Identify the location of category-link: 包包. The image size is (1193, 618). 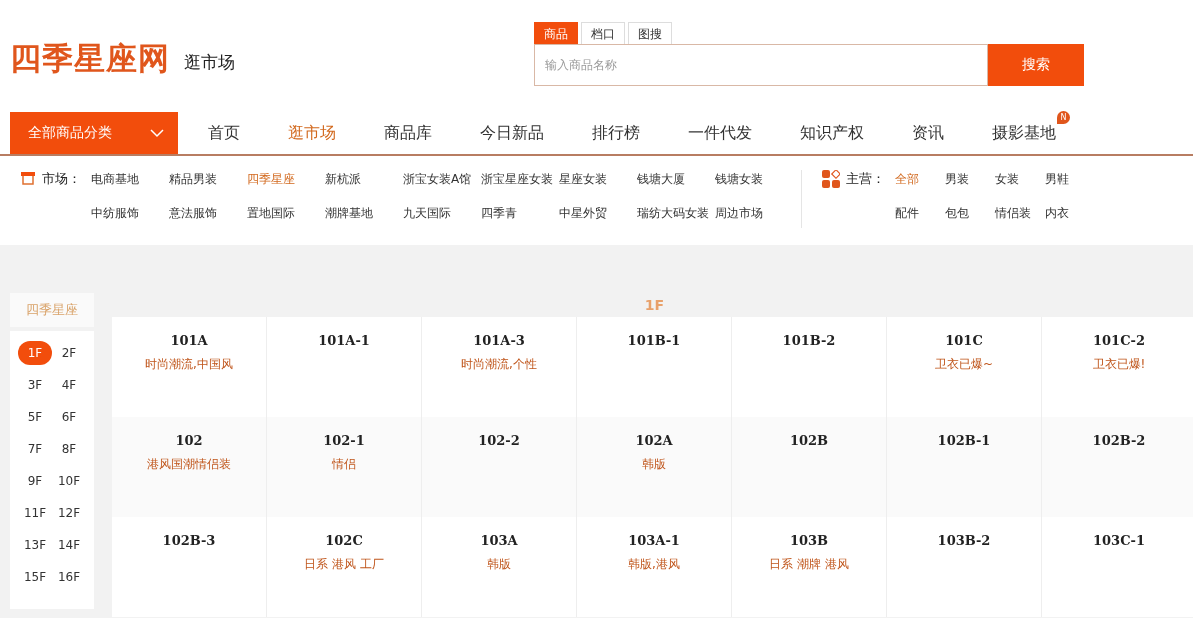
(970, 213).